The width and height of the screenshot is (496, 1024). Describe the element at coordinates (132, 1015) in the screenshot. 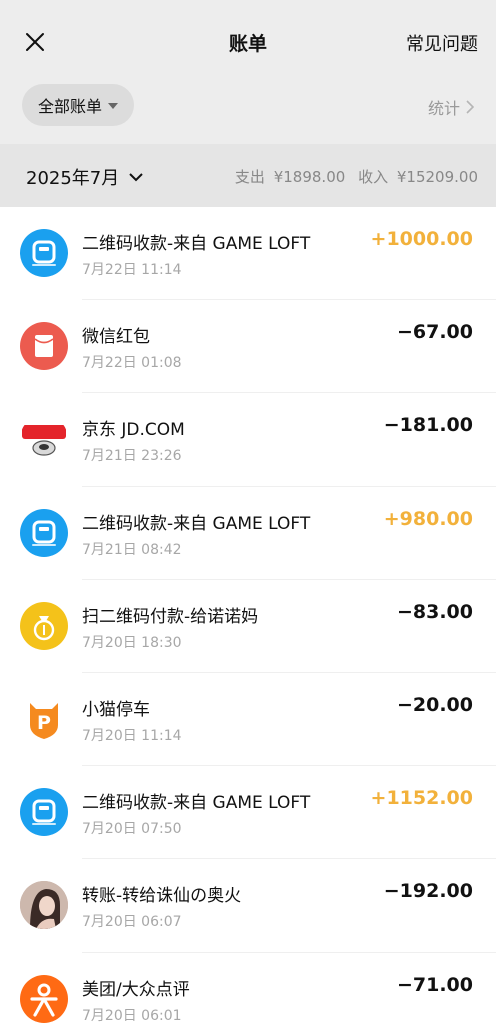

I see `transaction-time: 7月20日 06:01` at that location.